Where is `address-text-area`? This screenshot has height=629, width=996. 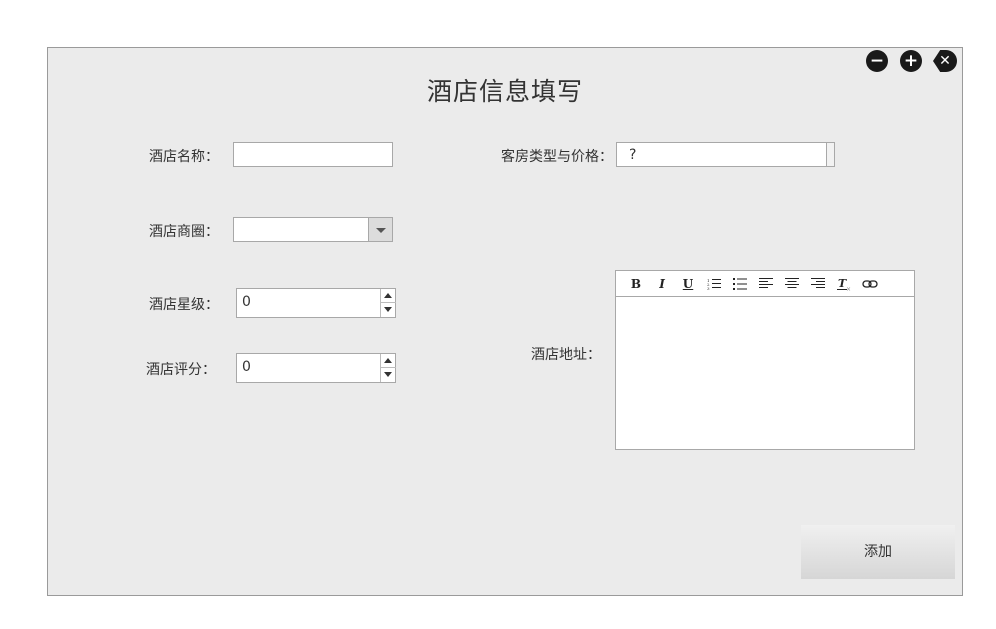
address-text-area is located at coordinates (765, 373).